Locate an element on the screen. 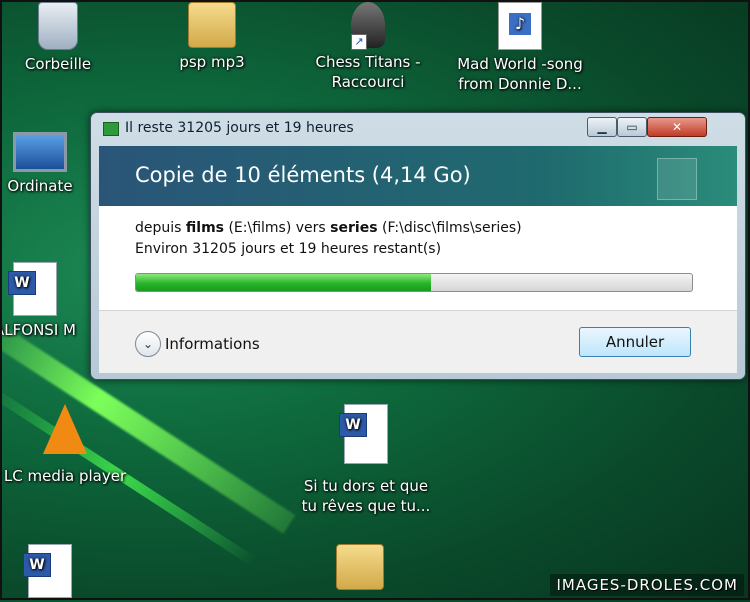  desktop-icon-document-bottom: W is located at coordinates (55, 573).